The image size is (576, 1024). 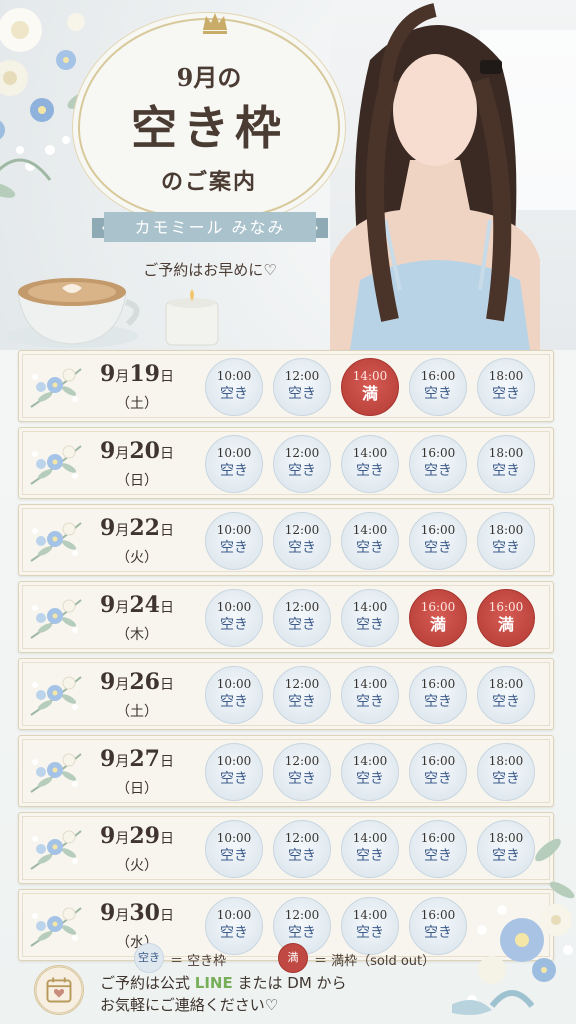 What do you see at coordinates (215, 23) in the screenshot?
I see `crown-icon` at bounding box center [215, 23].